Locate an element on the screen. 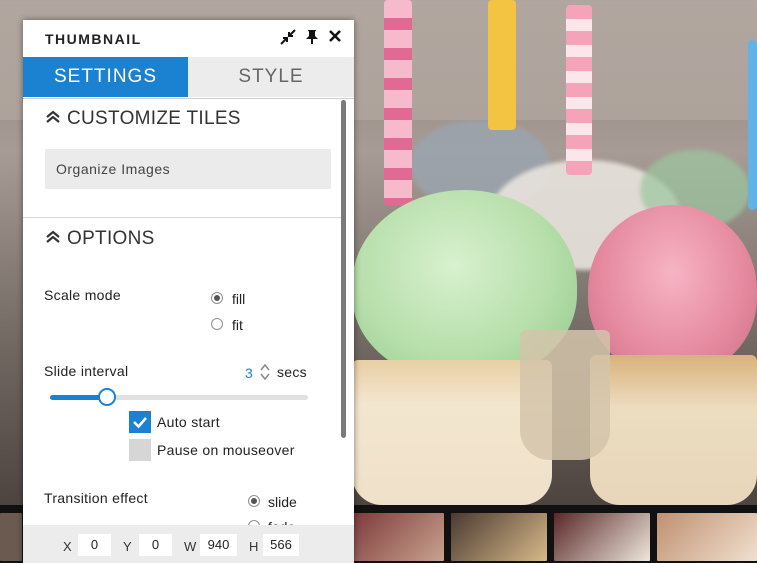  y-field: 0 is located at coordinates (155, 545).